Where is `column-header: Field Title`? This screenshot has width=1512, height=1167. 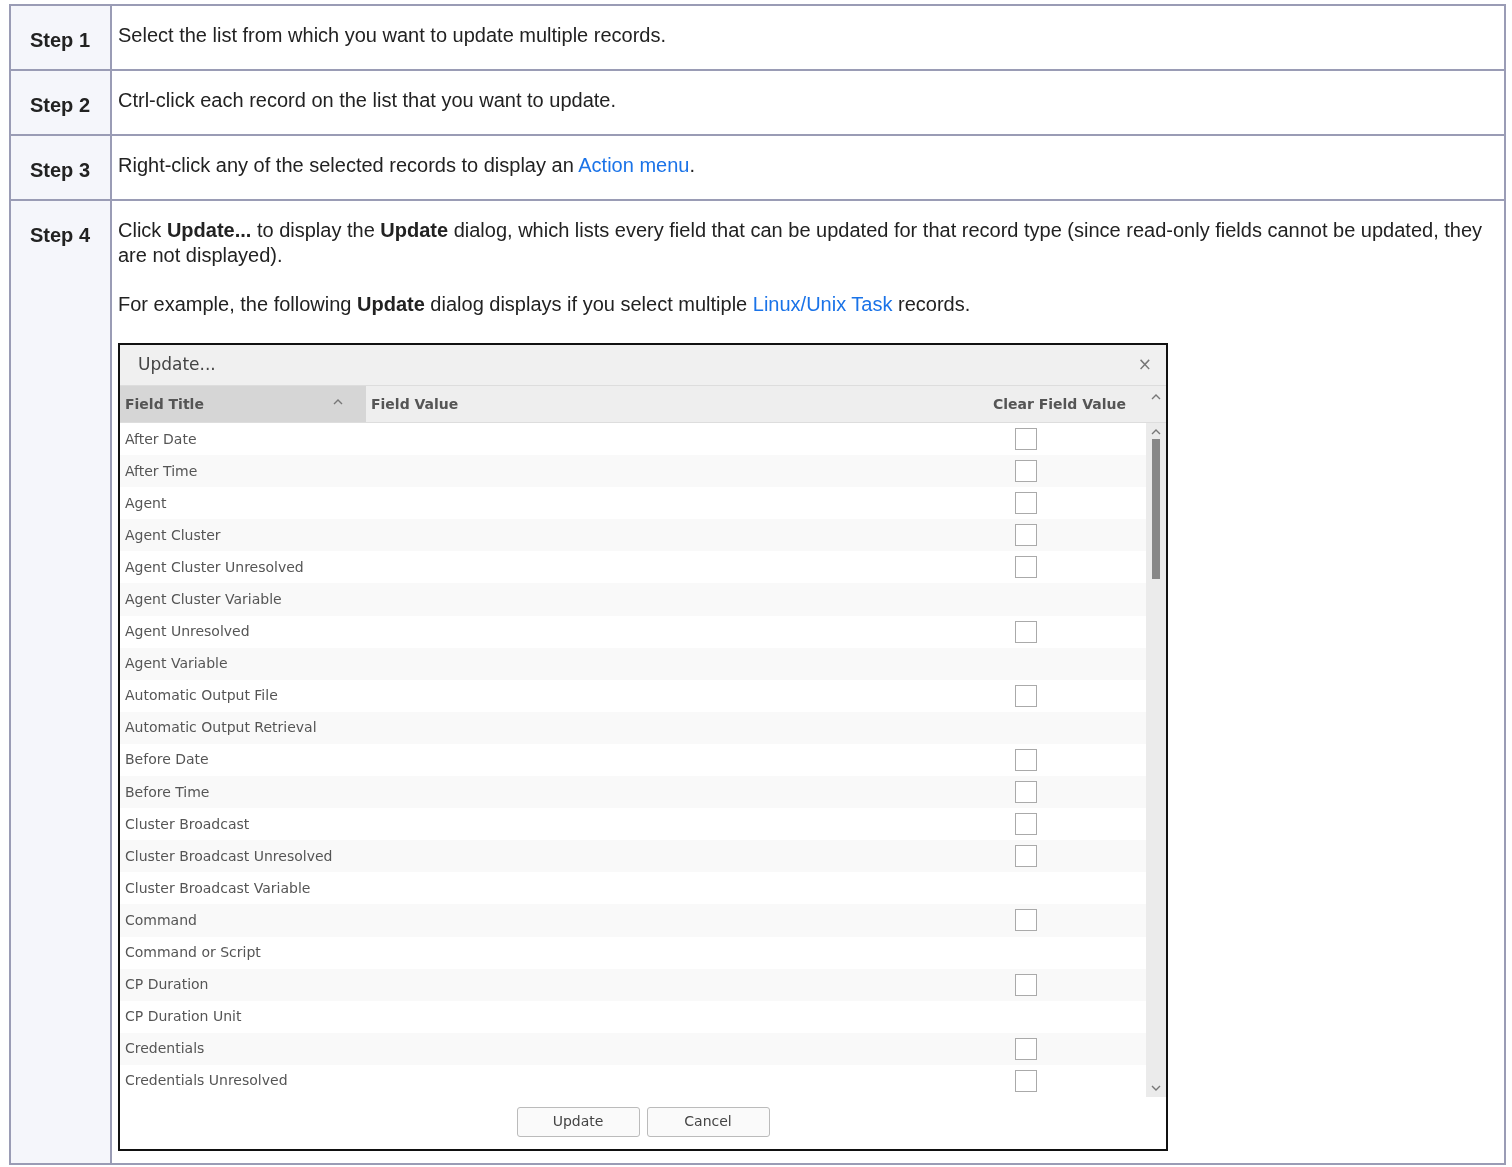
column-header: Field Title is located at coordinates (243, 404).